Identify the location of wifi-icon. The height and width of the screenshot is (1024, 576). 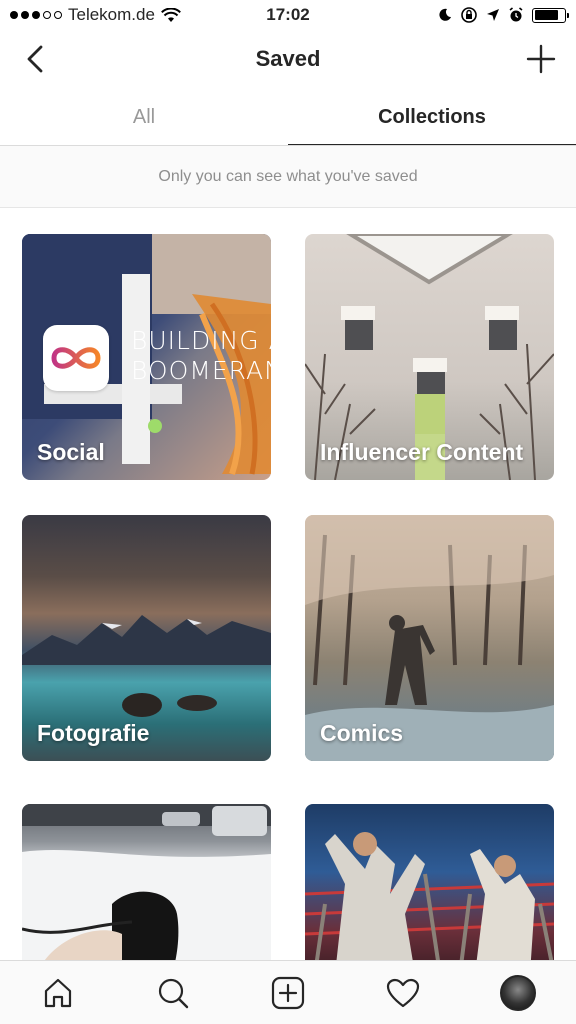
(171, 14).